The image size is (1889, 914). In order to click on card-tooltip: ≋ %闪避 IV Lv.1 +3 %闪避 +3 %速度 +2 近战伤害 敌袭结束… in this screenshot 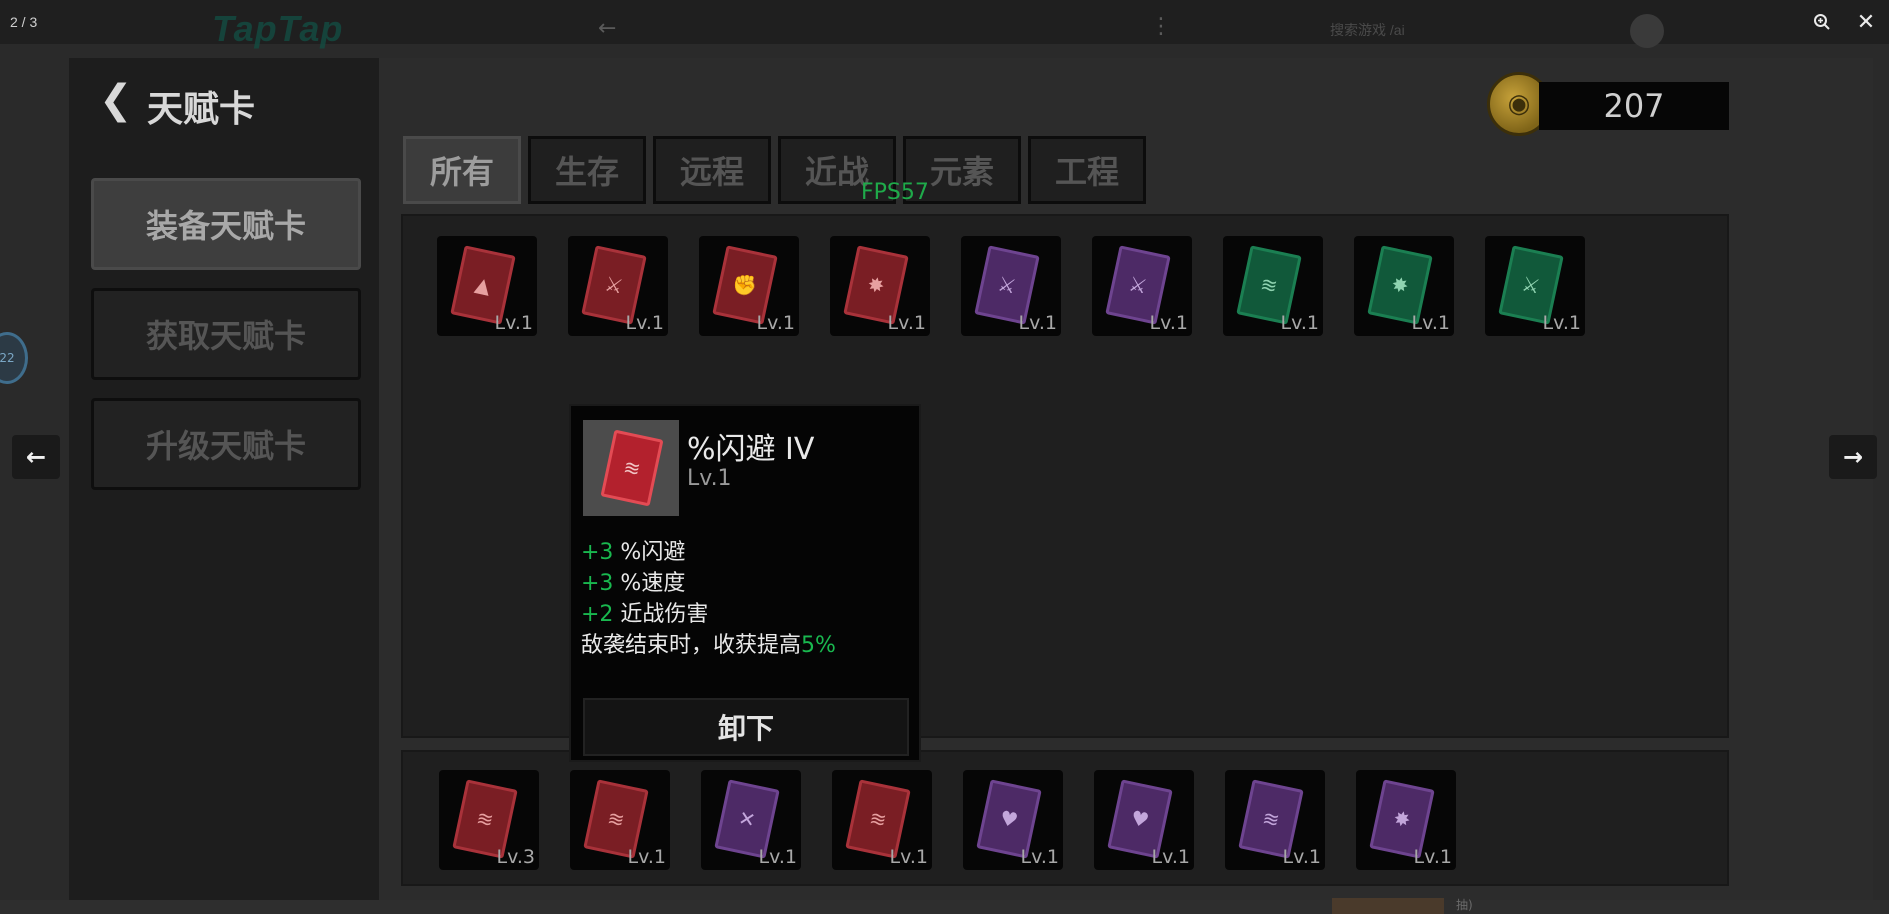, I will do `click(745, 583)`.